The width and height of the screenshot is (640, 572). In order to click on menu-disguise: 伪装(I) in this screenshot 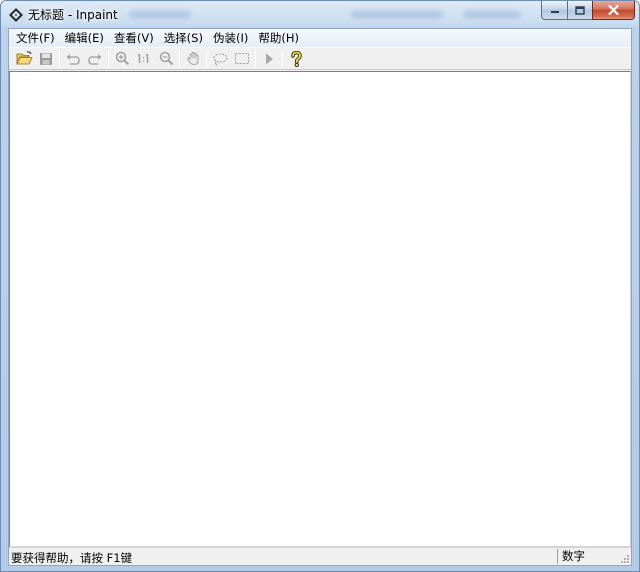, I will do `click(230, 38)`.